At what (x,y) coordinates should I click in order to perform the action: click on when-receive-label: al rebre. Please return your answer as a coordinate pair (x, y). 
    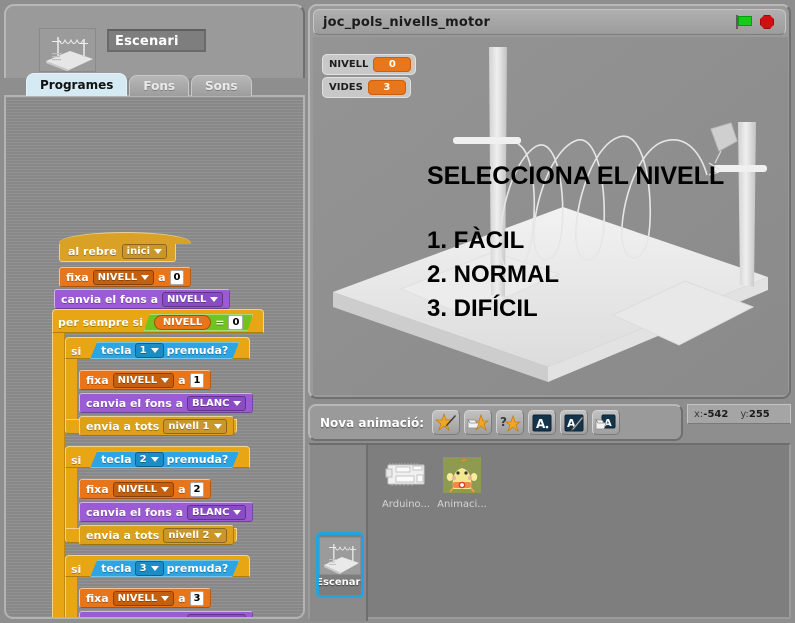
    Looking at the image, I should click on (92, 251).